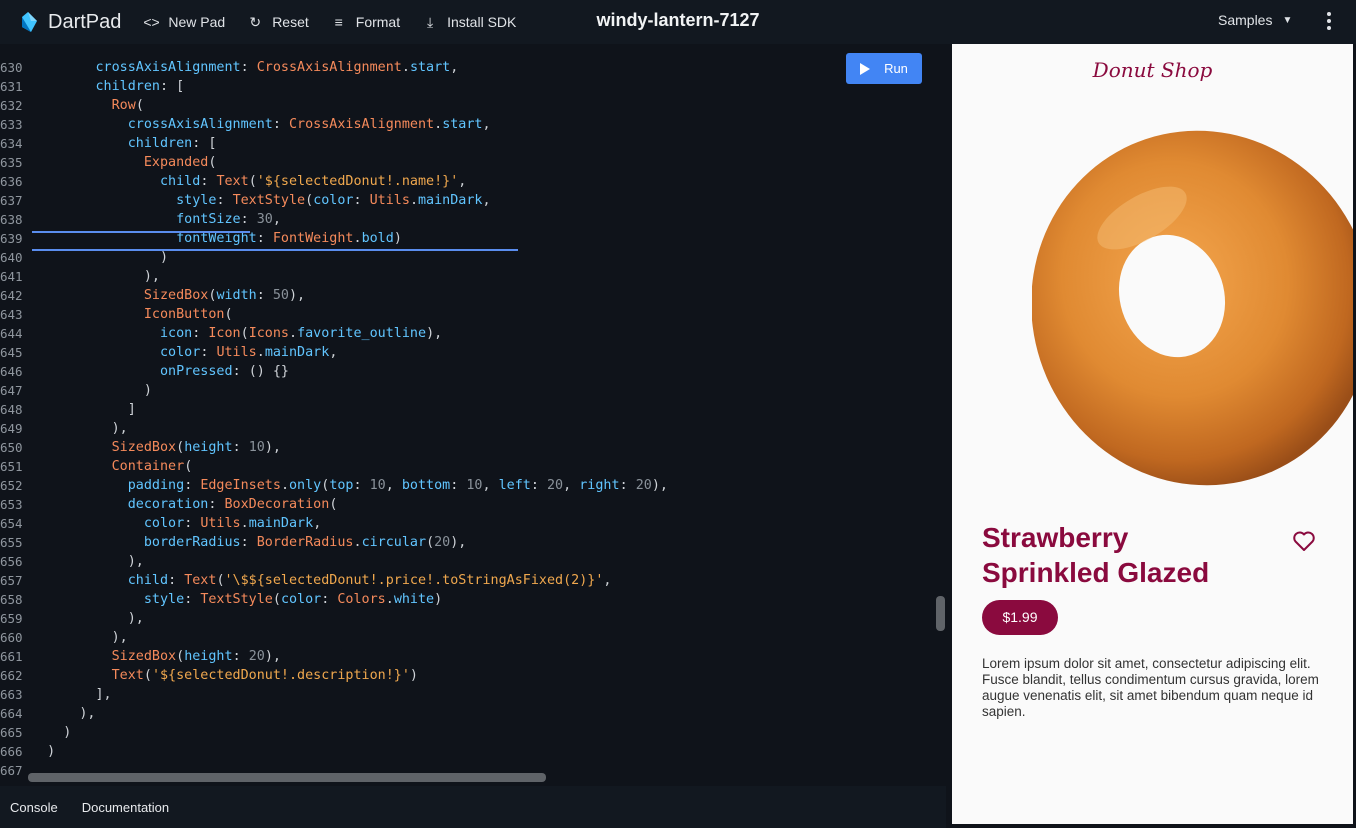 Image resolution: width=1356 pixels, height=828 pixels. Describe the element at coordinates (473, 732) in the screenshot. I see `code-line: 665 )` at that location.